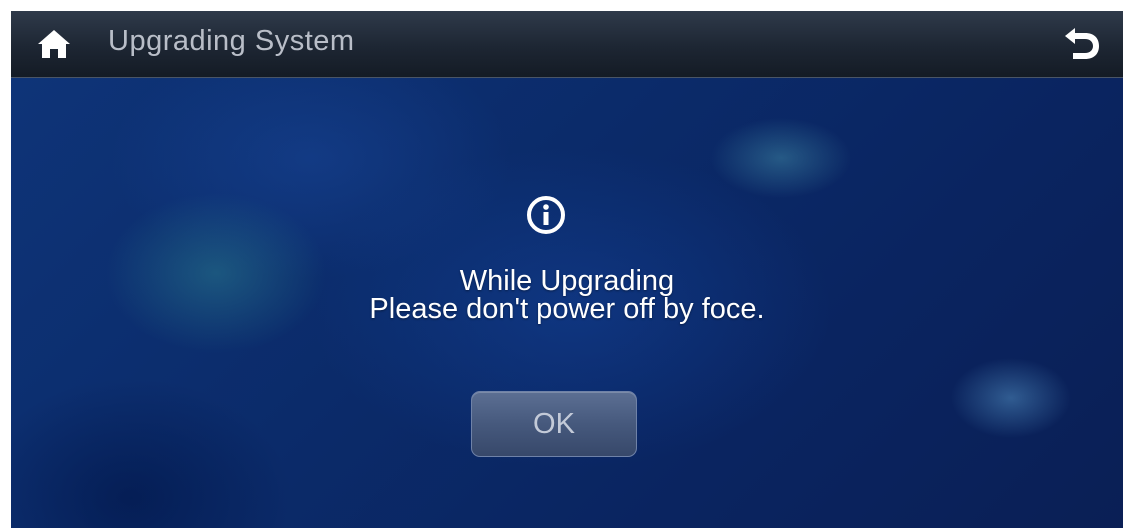 The image size is (1123, 528). I want to click on home-button, so click(54, 44).